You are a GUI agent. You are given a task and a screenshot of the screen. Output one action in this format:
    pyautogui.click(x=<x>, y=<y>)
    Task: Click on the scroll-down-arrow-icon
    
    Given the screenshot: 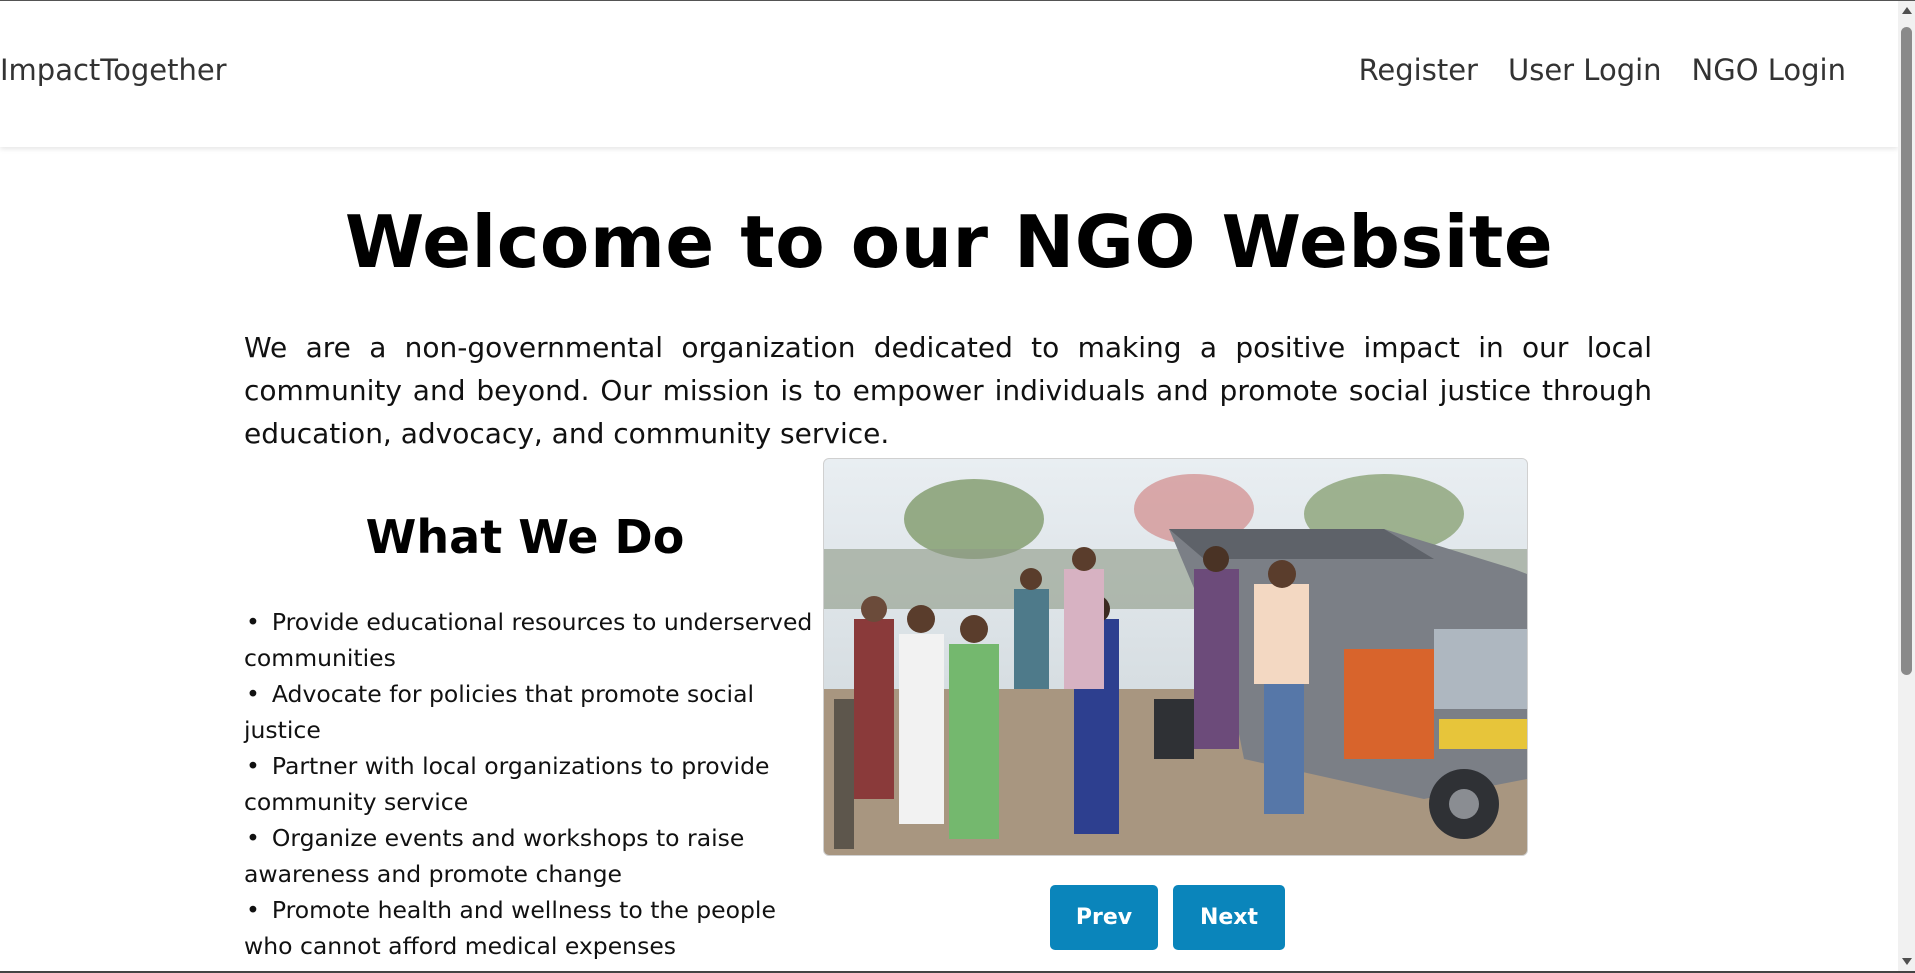 What is the action you would take?
    pyautogui.click(x=1907, y=961)
    